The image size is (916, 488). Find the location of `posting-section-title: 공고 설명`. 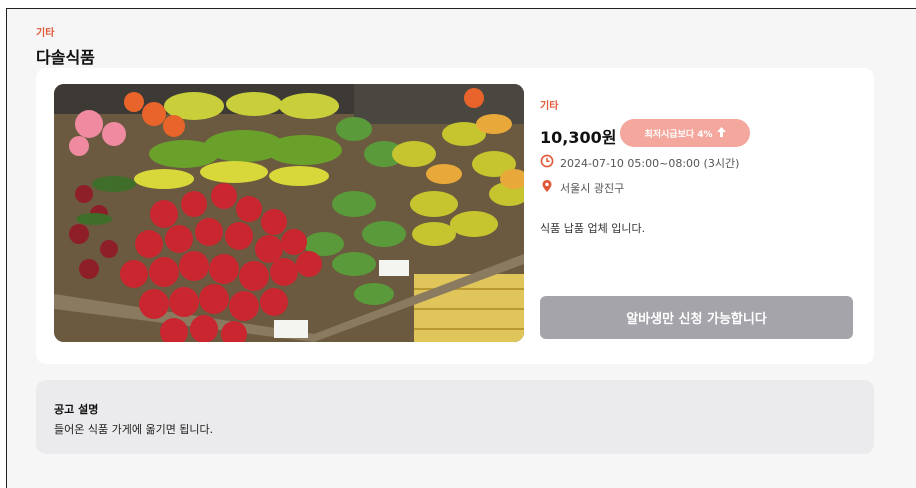

posting-section-title: 공고 설명 is located at coordinates (76, 409).